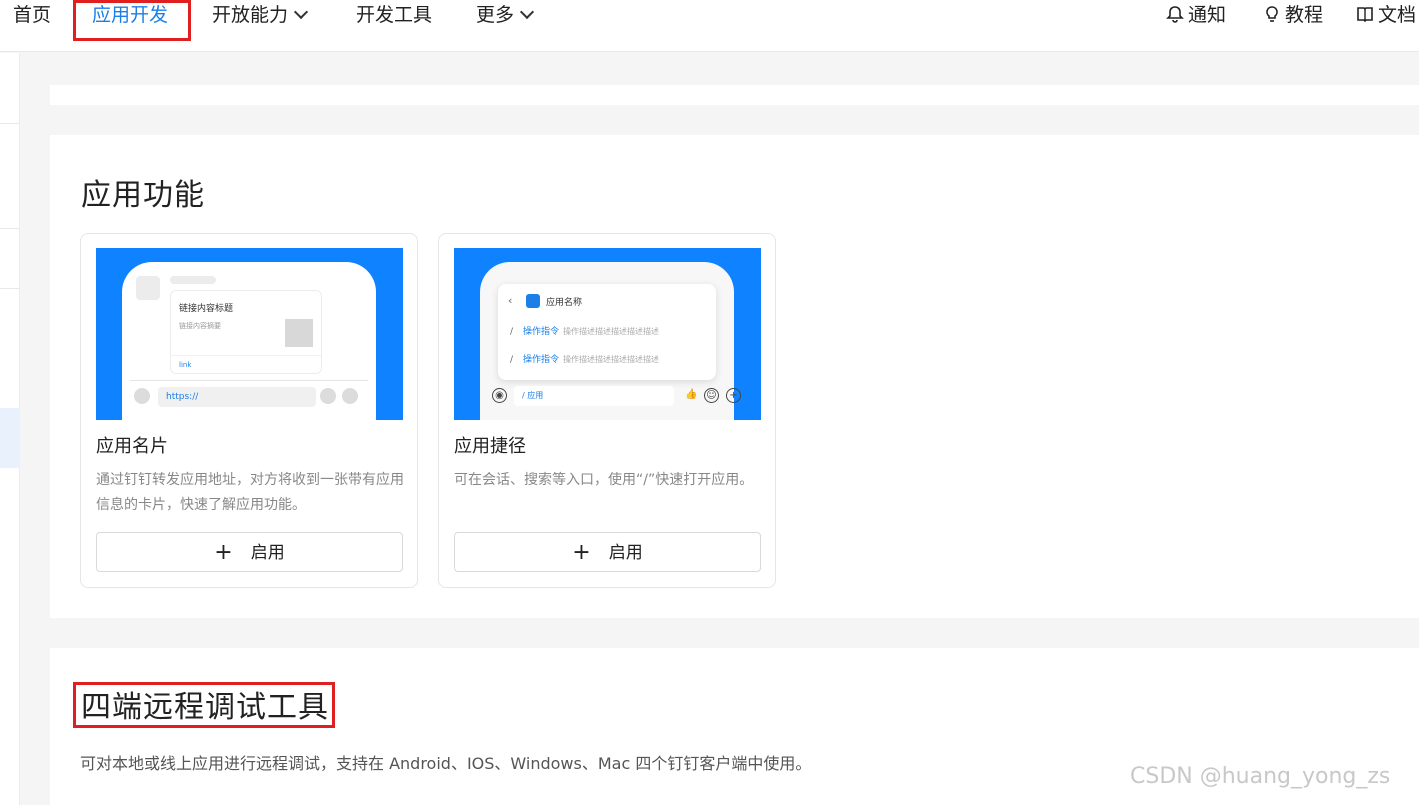 The image size is (1419, 805). I want to click on emoji-icon, so click(328, 396).